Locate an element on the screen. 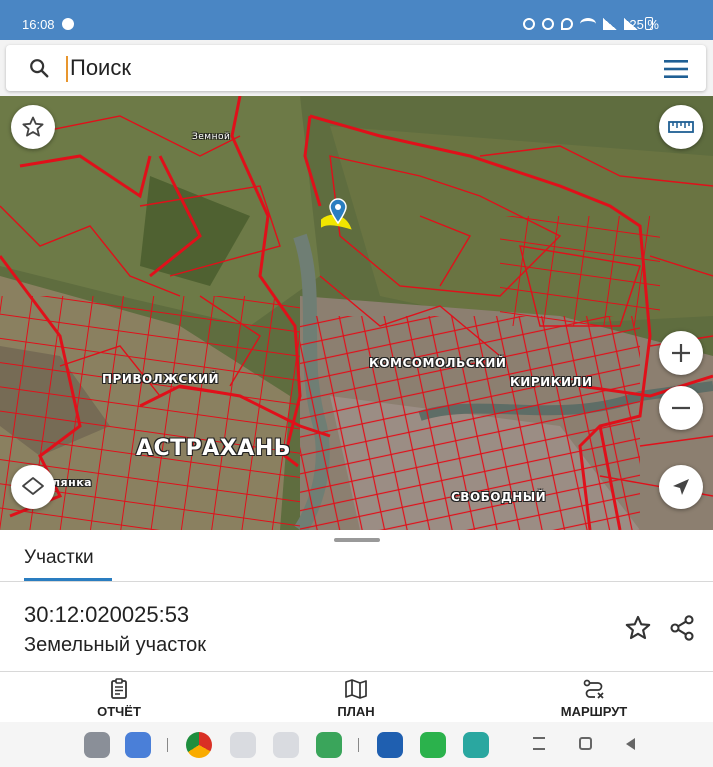  zoom-in-button is located at coordinates (681, 353).